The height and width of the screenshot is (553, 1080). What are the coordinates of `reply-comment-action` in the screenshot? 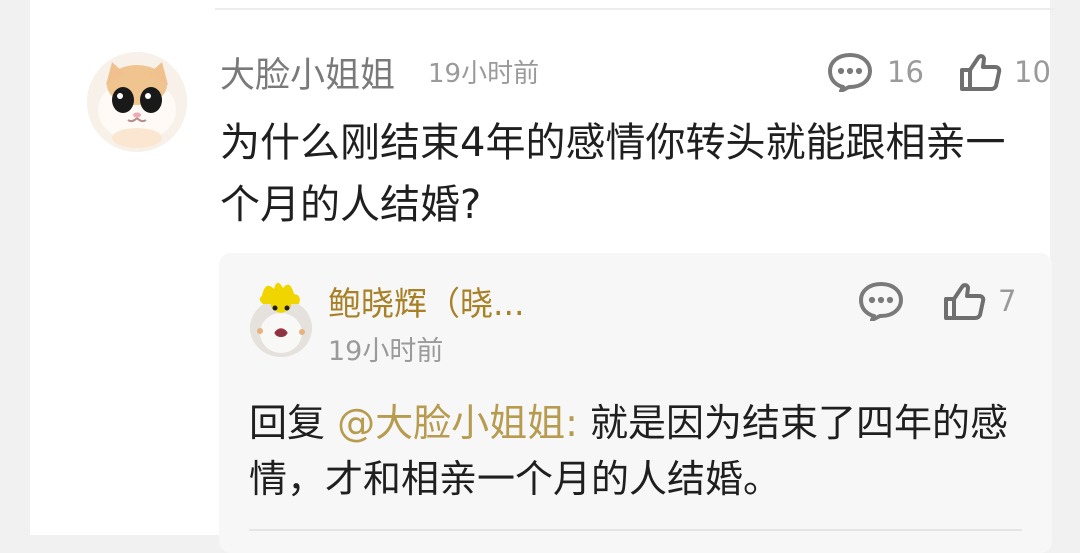 It's located at (881, 301).